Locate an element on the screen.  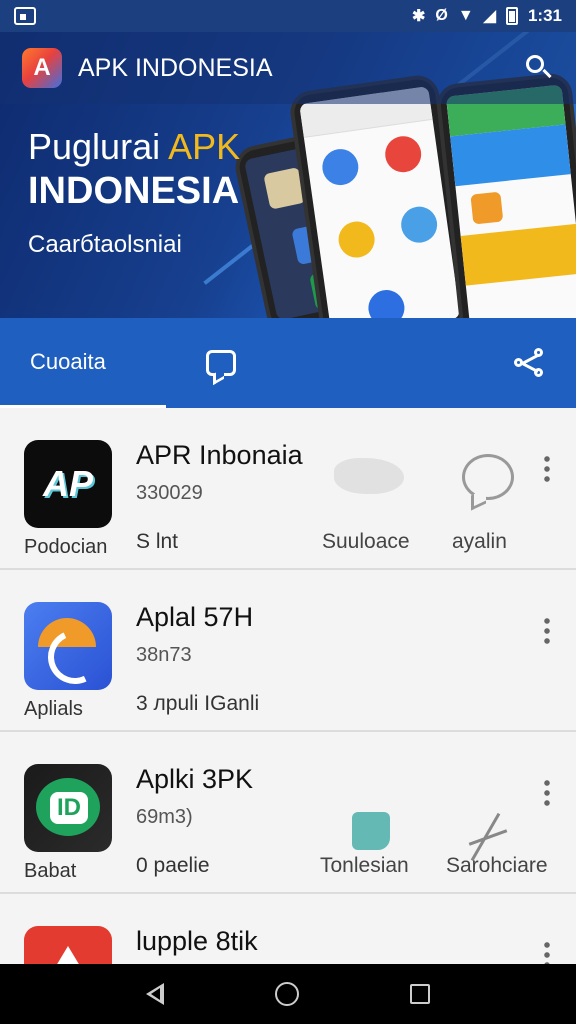
app-subtitle: 38n73 is located at coordinates (164, 655).